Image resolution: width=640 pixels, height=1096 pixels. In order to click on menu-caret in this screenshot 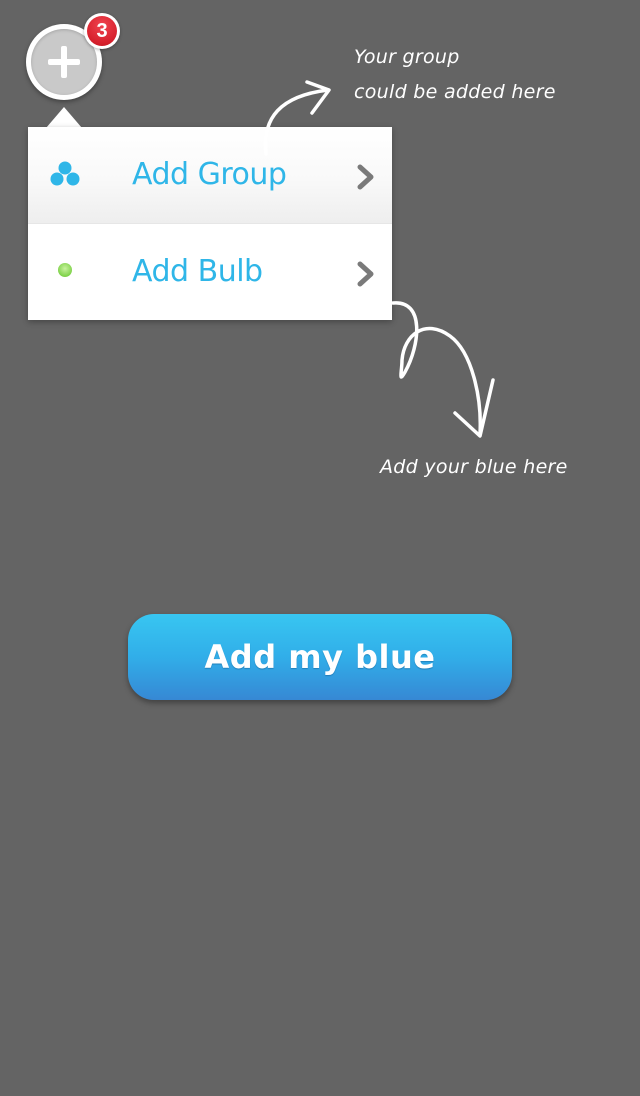, I will do `click(64, 117)`.